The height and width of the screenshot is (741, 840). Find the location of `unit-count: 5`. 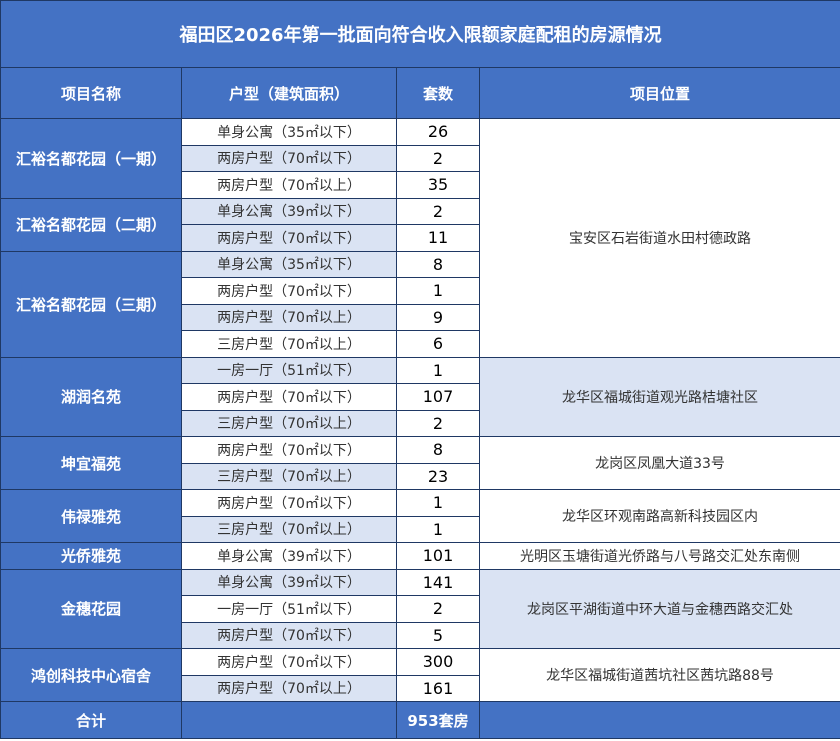

unit-count: 5 is located at coordinates (438, 635).